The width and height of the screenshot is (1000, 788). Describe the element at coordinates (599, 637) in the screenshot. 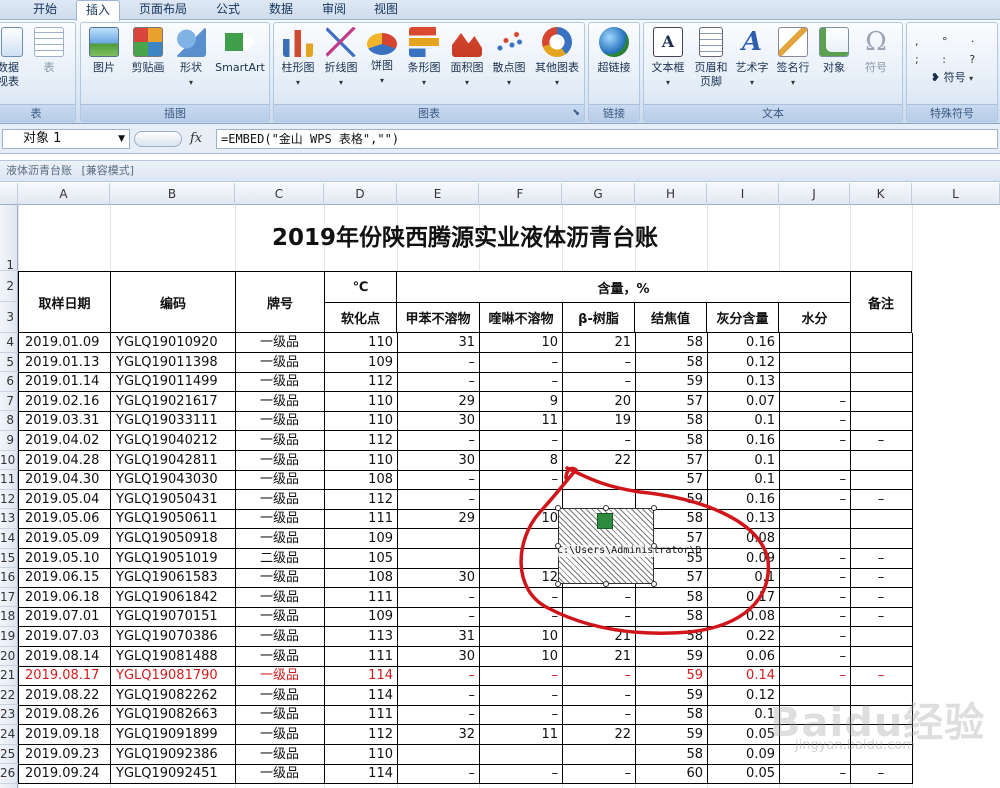

I see `cell-beta-resin: 21` at that location.